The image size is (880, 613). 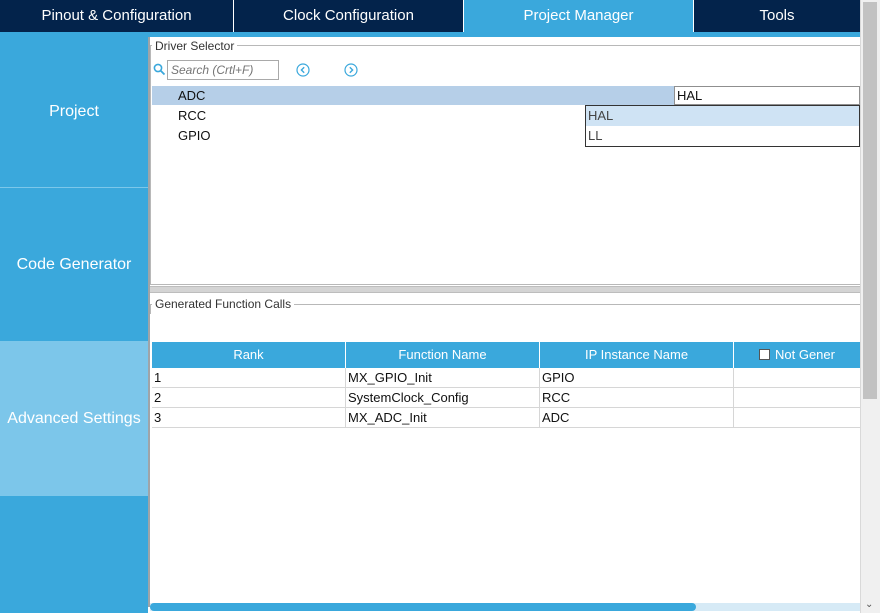 What do you see at coordinates (443, 418) in the screenshot?
I see `cell-function-name: MX_ADC_Init` at bounding box center [443, 418].